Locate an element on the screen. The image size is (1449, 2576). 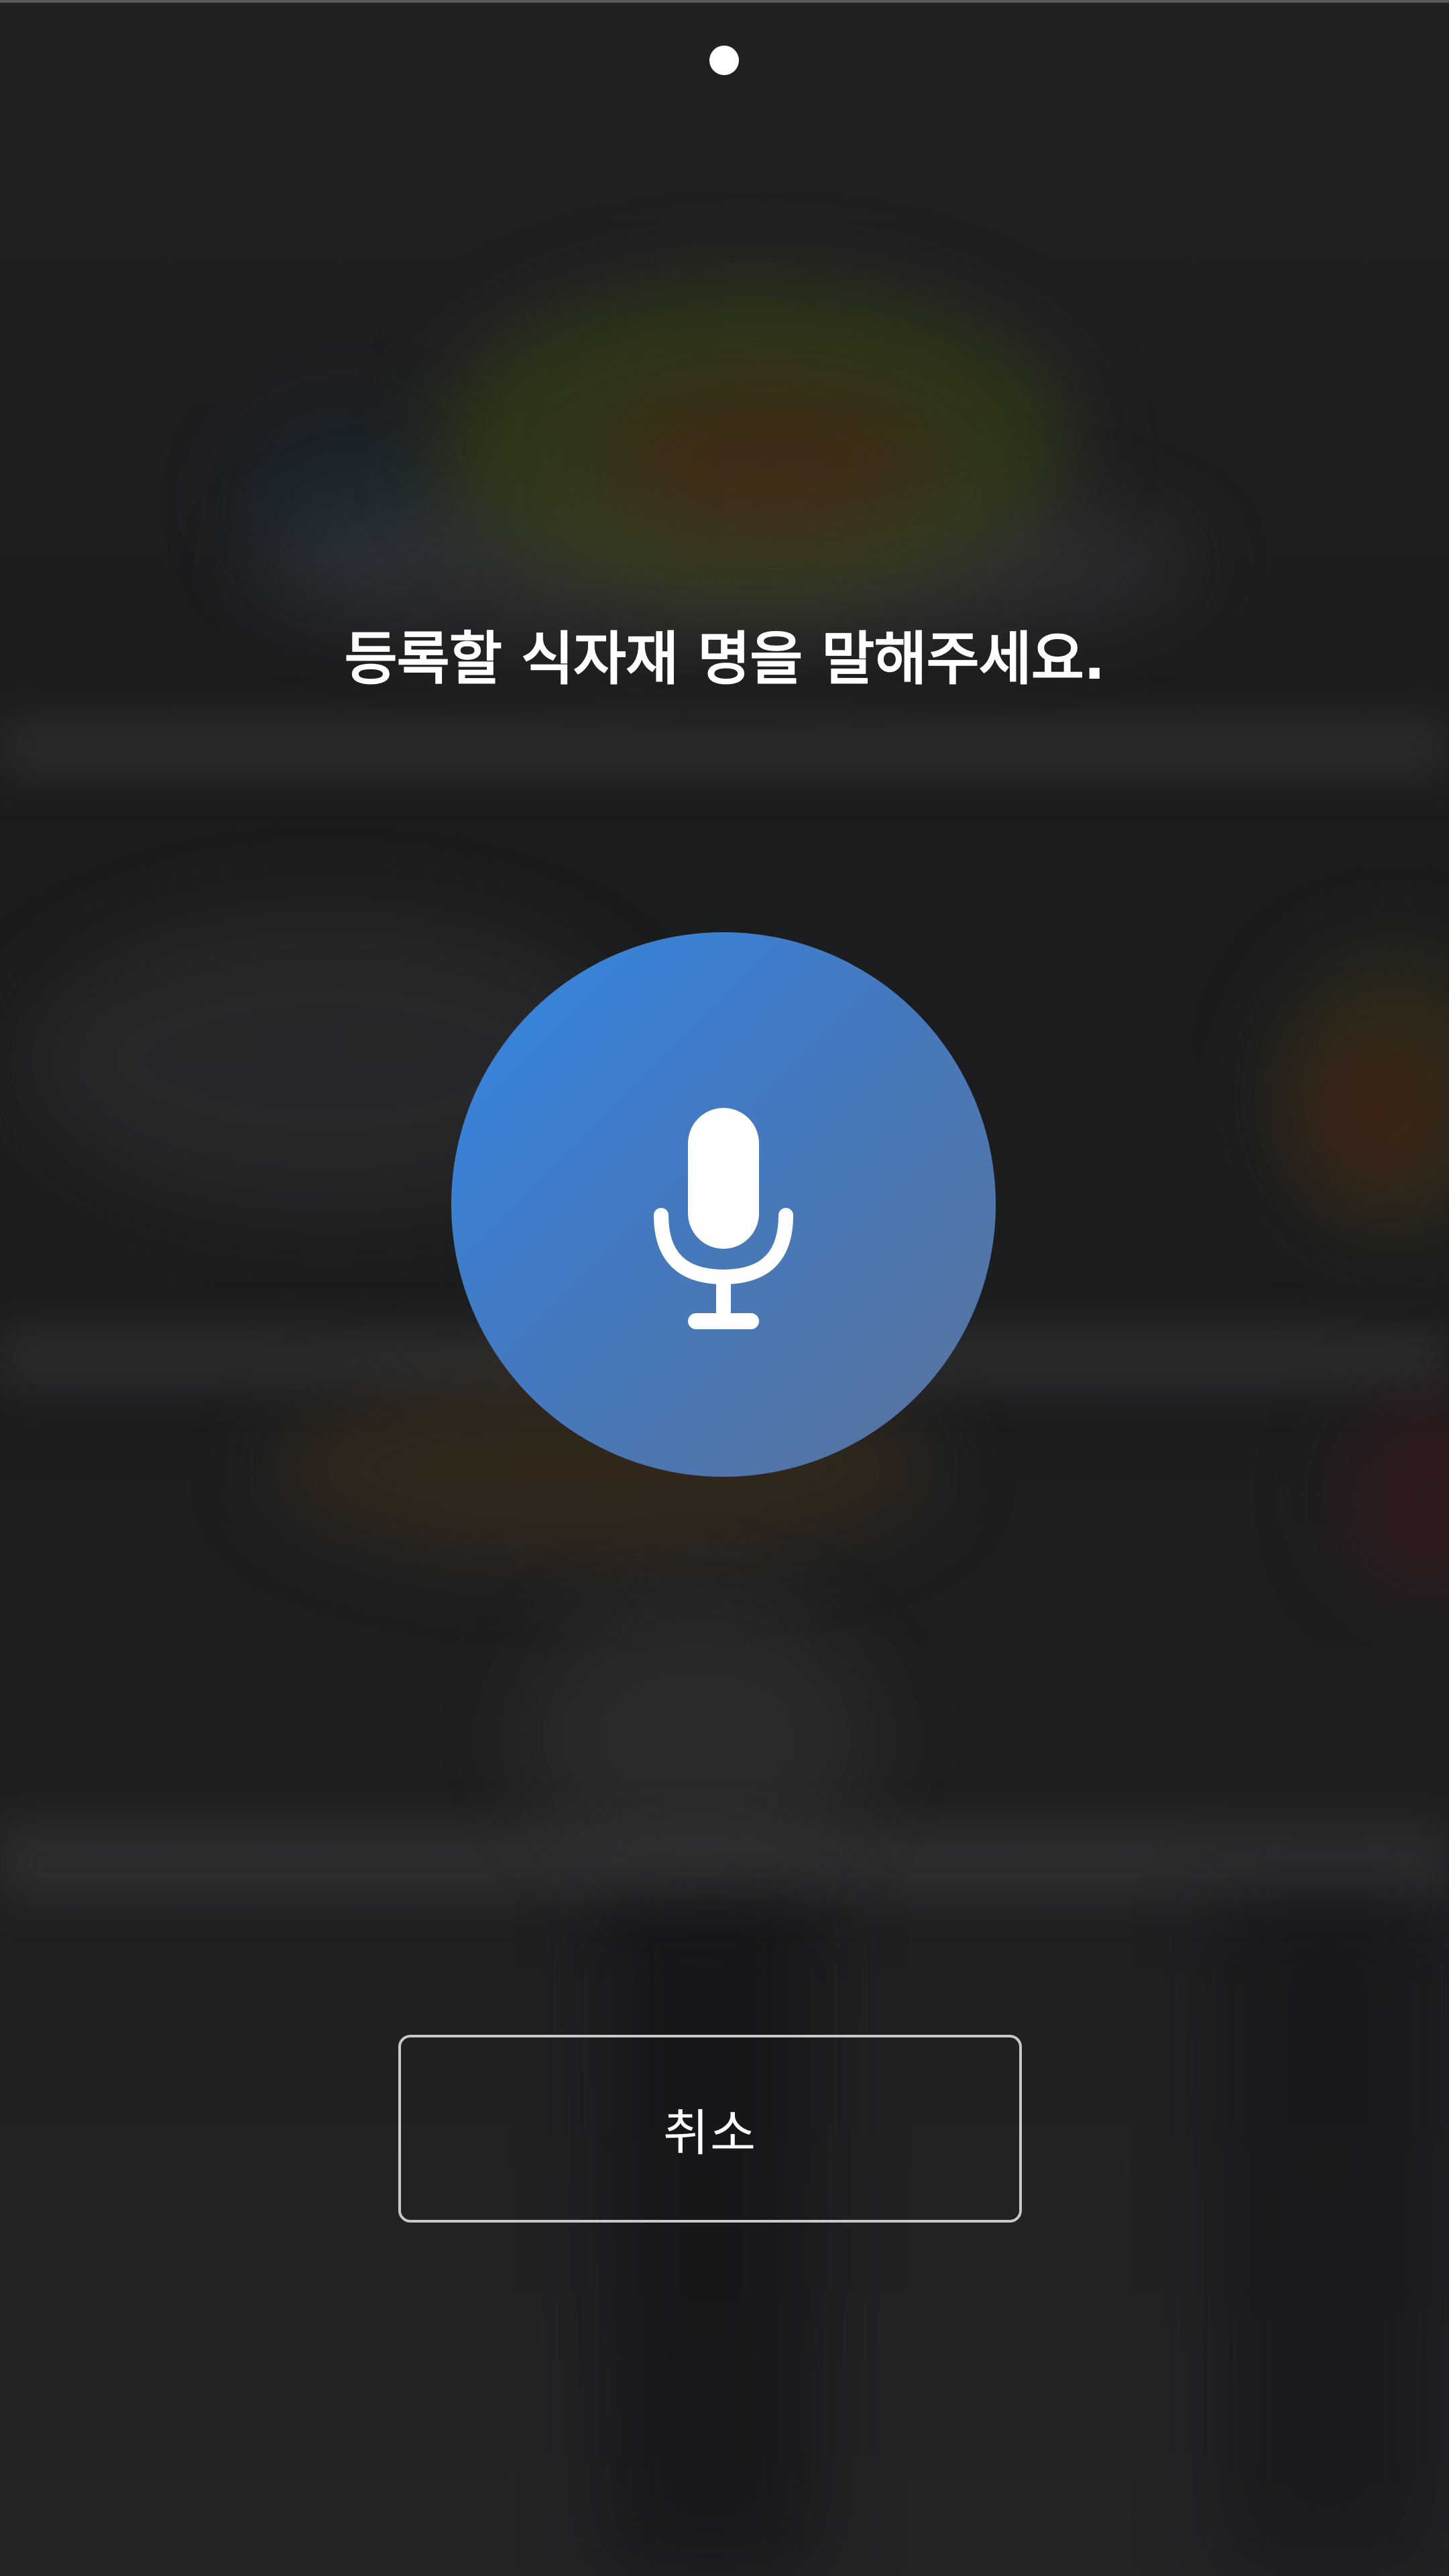
cancel-button: 취소 is located at coordinates (710, 2129).